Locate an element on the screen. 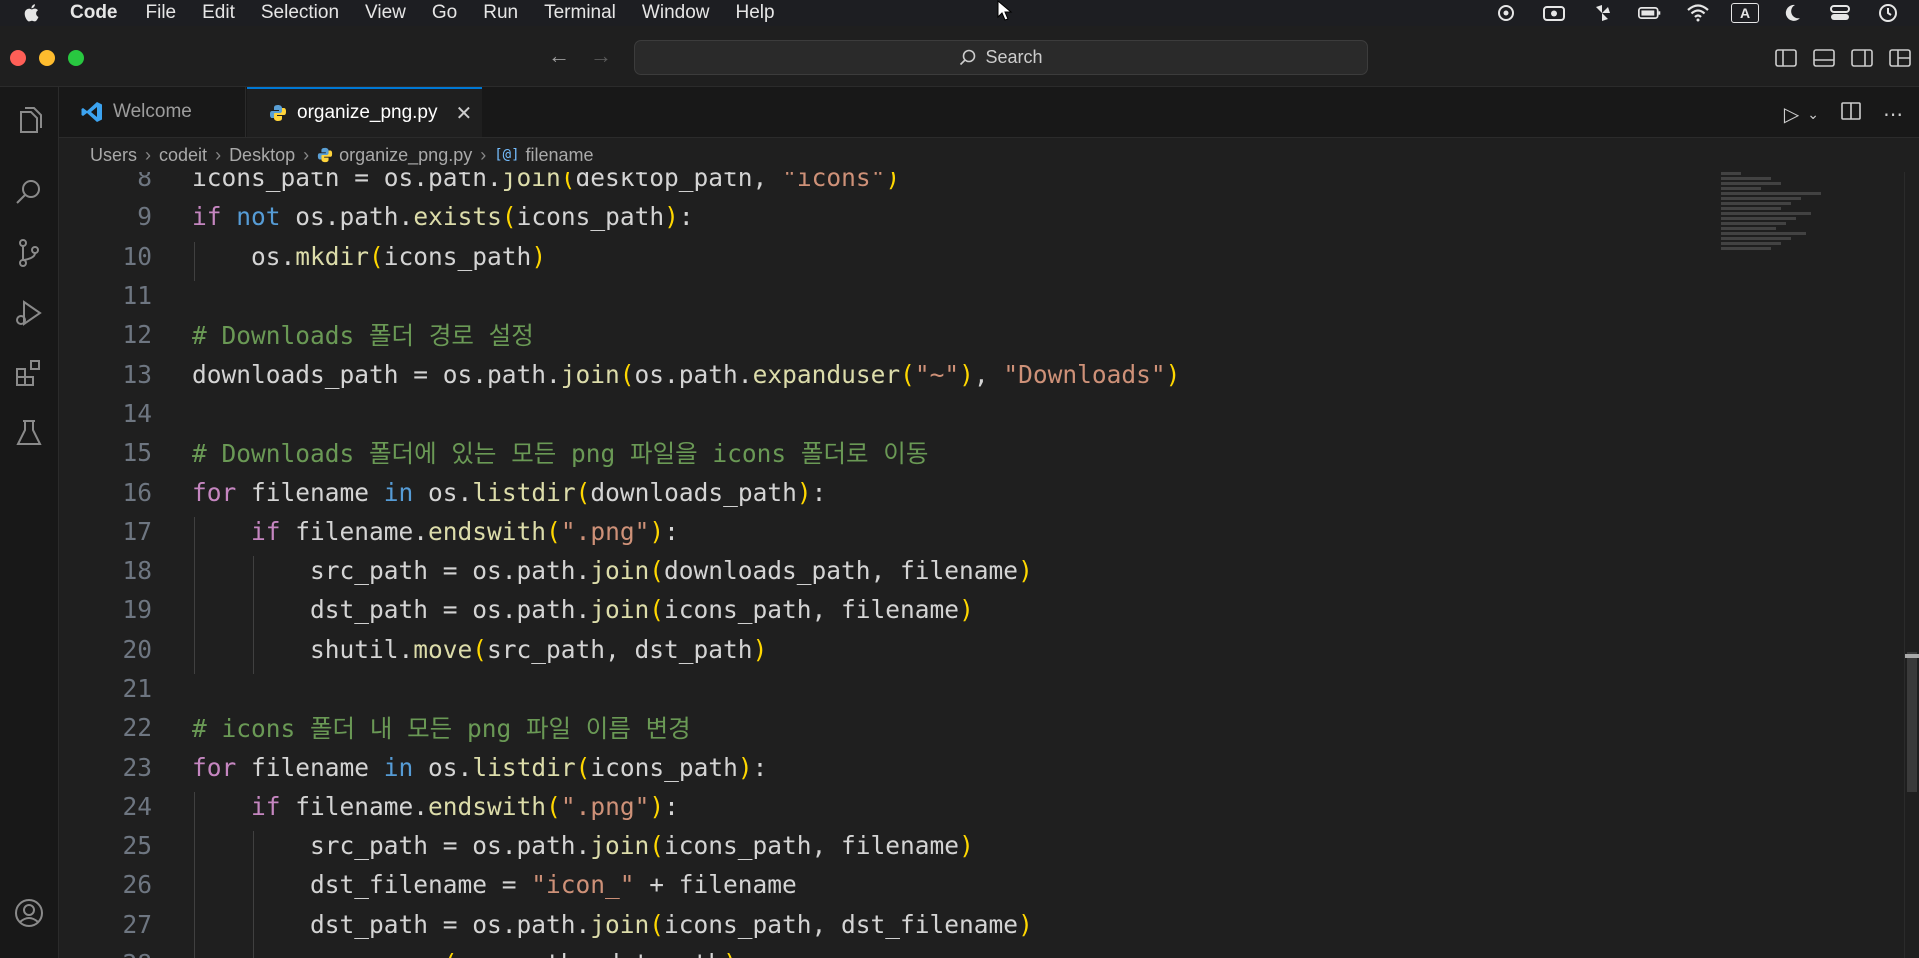 This screenshot has width=1919, height=958. split-editor-icon is located at coordinates (1851, 114).